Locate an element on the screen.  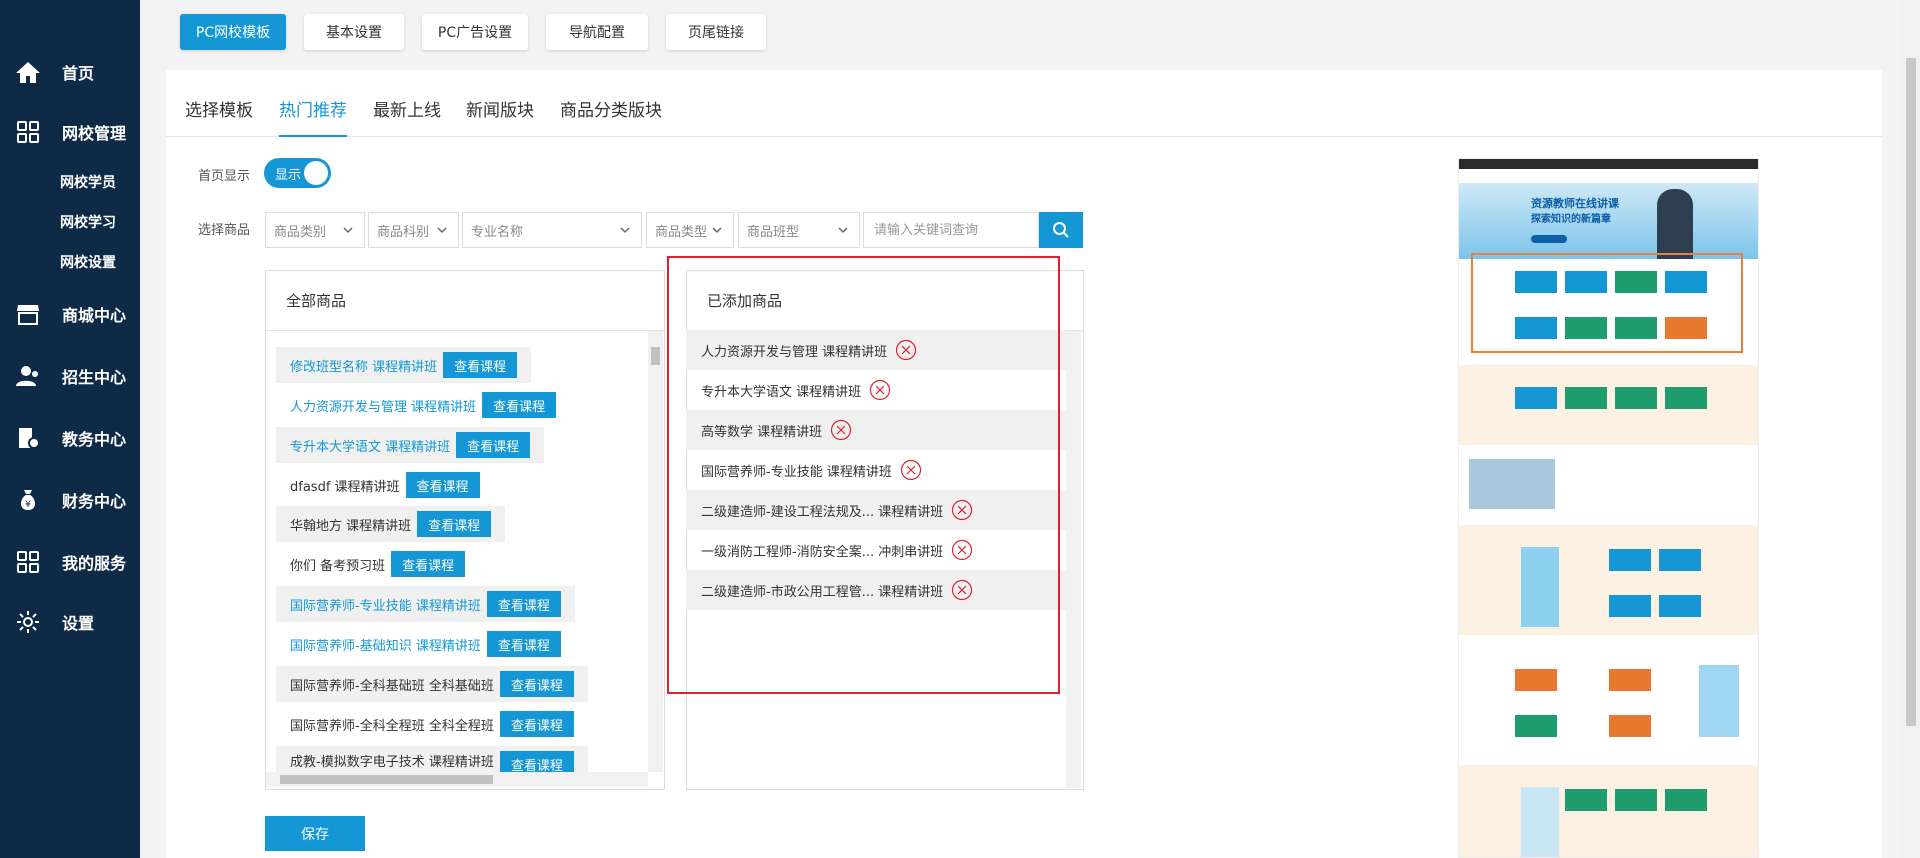
filter-class-type: 商品班型 is located at coordinates (799, 230).